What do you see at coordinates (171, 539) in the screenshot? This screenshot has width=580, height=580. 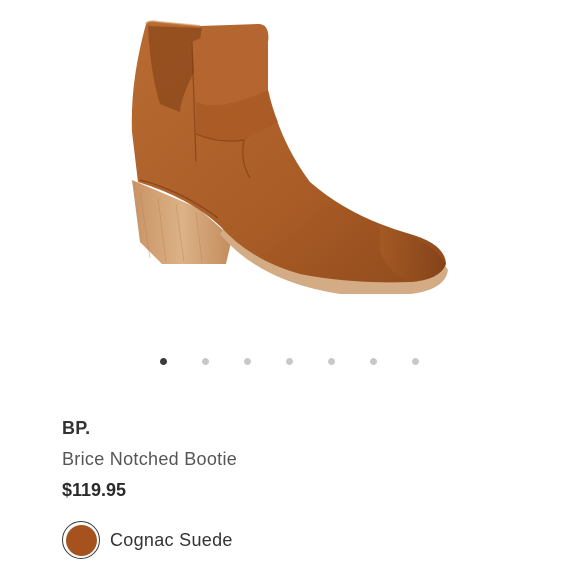 I see `color-name: Cognac Suede` at bounding box center [171, 539].